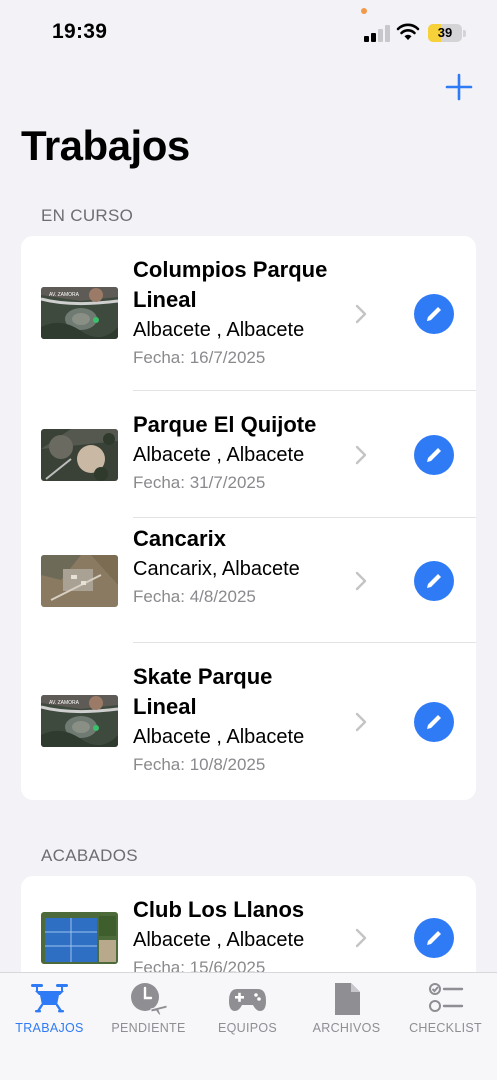 Image resolution: width=497 pixels, height=1080 pixels. Describe the element at coordinates (216, 569) in the screenshot. I see `job-location: Cancarix, Albacete` at that location.